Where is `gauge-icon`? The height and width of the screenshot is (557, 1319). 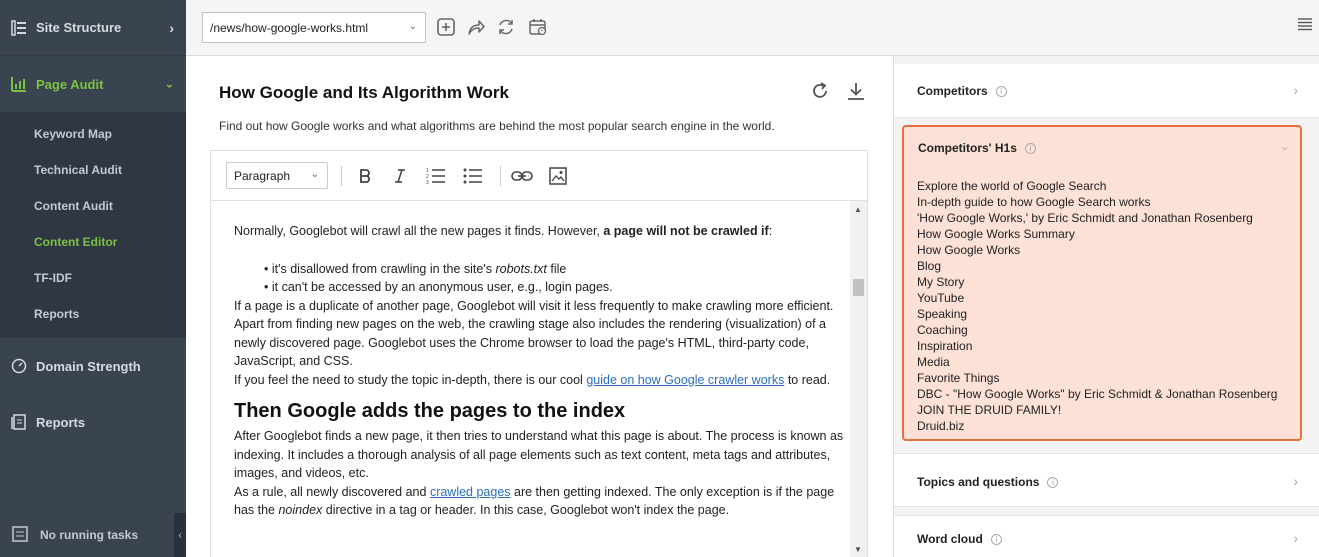 gauge-icon is located at coordinates (19, 366).